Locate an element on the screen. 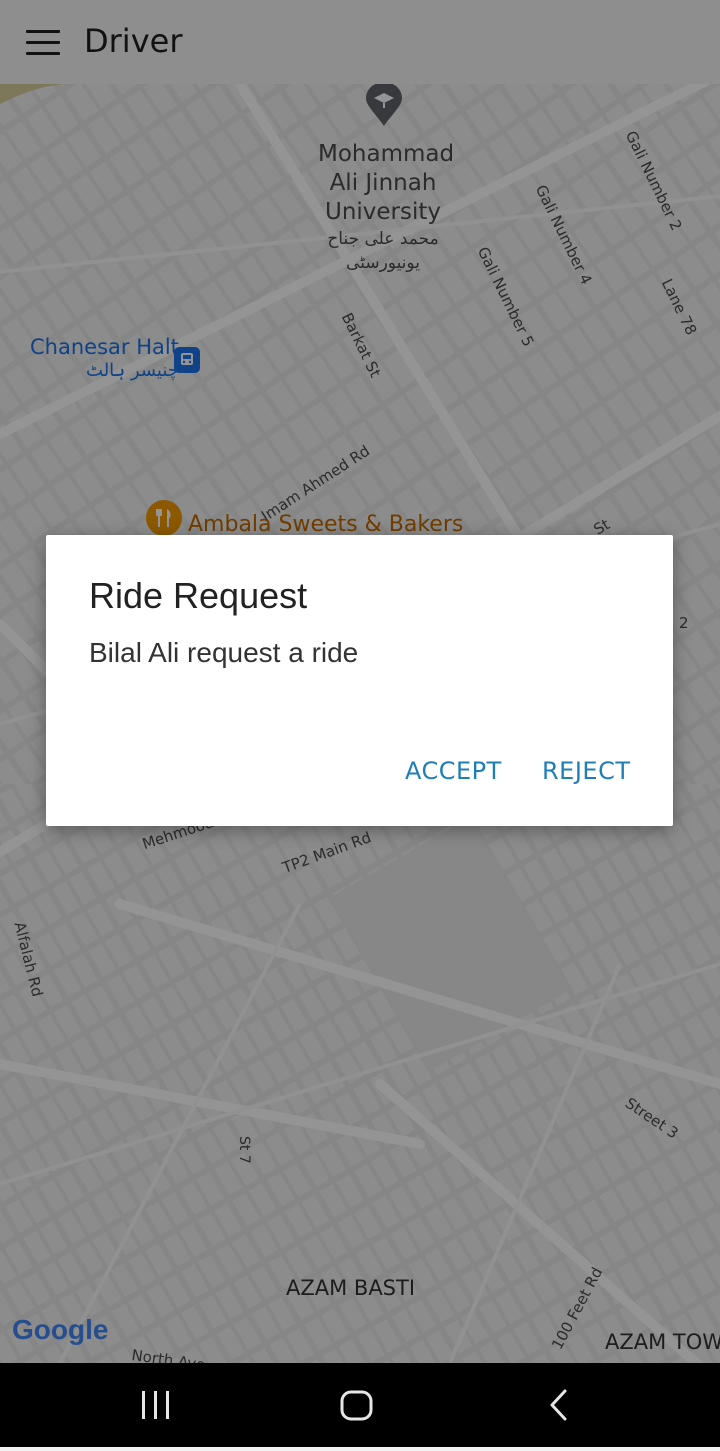 This screenshot has height=1451, width=720. back-icon is located at coordinates (560, 1405).